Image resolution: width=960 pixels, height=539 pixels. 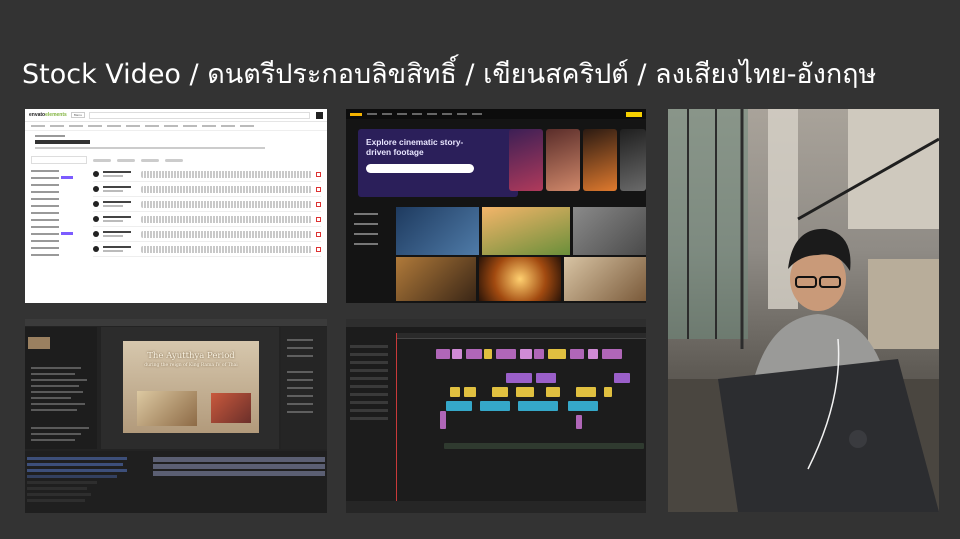 What do you see at coordinates (634, 114) in the screenshot?
I see `footage-cta-button` at bounding box center [634, 114].